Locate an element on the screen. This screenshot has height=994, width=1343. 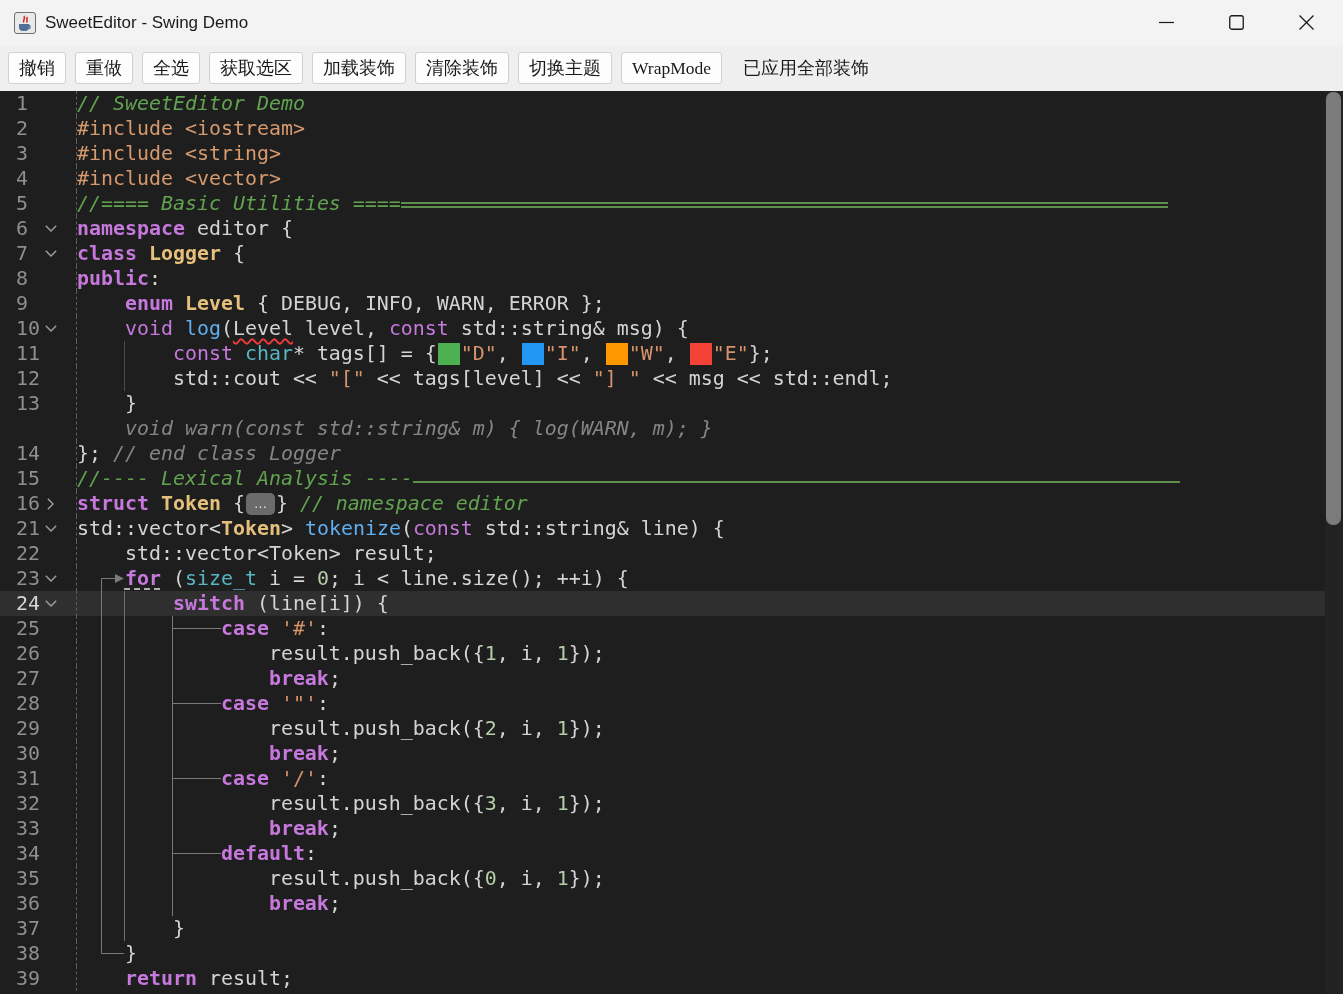
line-number: 7 is located at coordinates (22, 253).